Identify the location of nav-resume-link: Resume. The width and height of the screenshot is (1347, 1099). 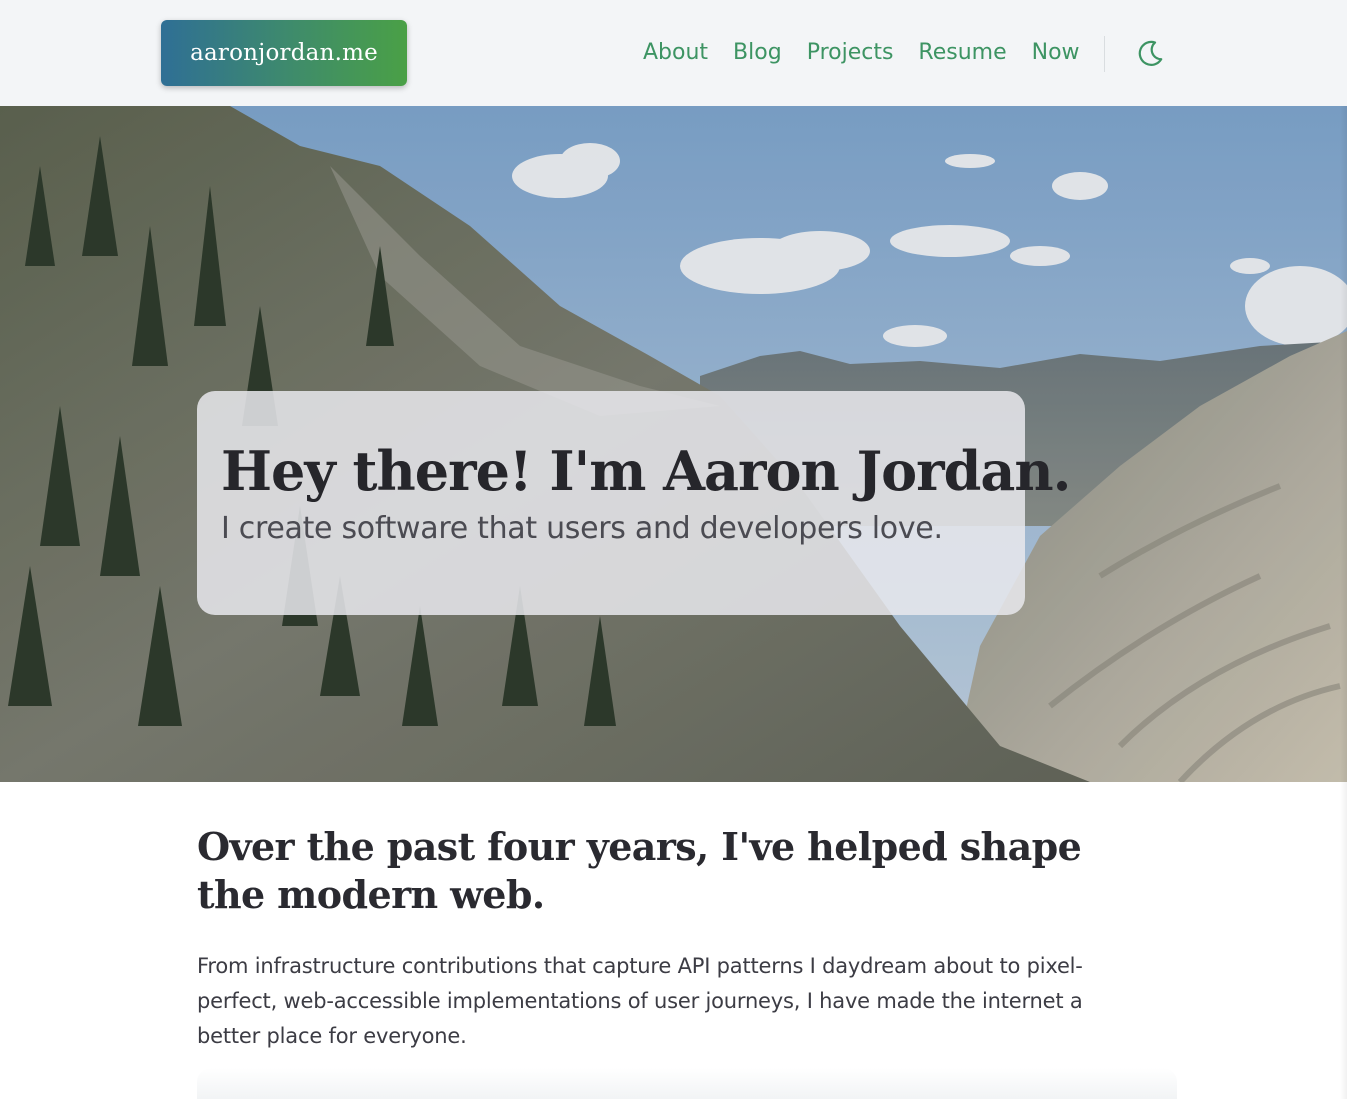
(962, 53).